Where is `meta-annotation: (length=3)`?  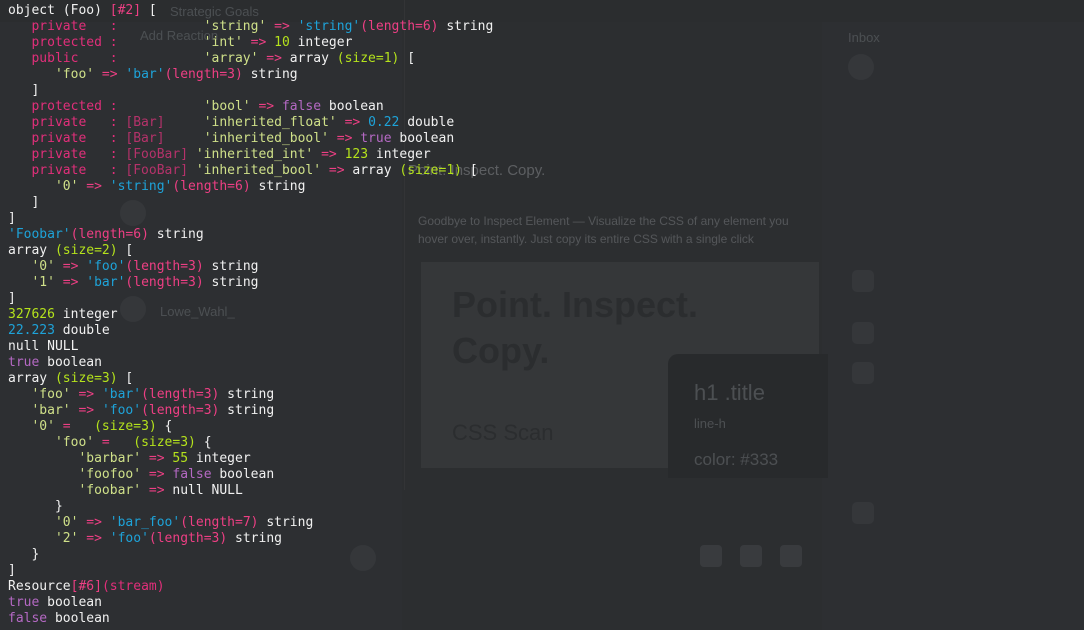 meta-annotation: (length=3) is located at coordinates (180, 410).